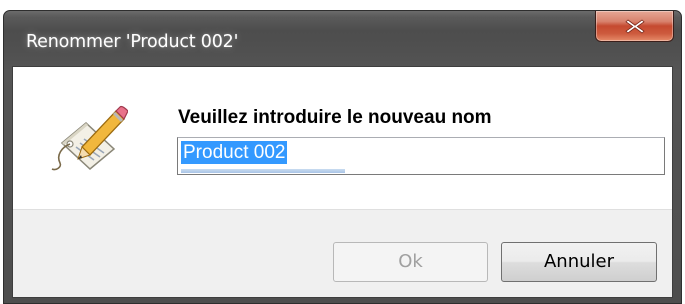  I want to click on window-title: Renommer 'Product 002', so click(132, 42).